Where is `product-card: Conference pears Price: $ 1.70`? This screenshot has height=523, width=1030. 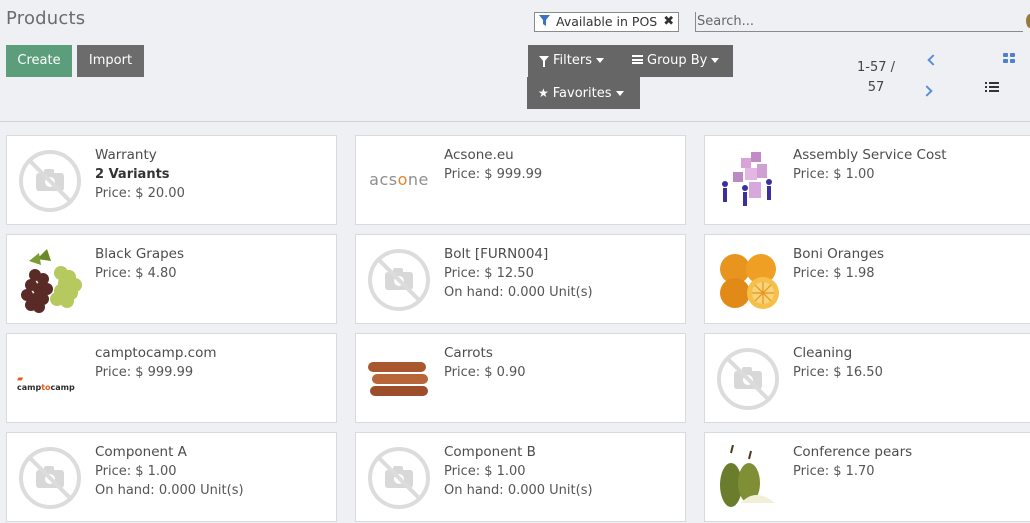 product-card: Conference pears Price: $ 1.70 is located at coordinates (867, 477).